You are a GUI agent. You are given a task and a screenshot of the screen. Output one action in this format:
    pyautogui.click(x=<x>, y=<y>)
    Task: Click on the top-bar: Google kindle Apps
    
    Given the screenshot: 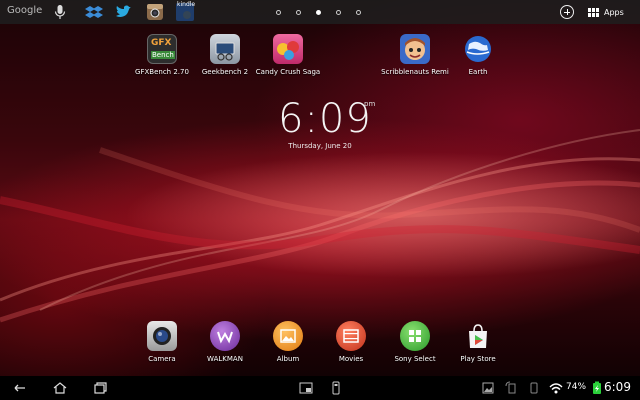 What is the action you would take?
    pyautogui.click(x=320, y=12)
    